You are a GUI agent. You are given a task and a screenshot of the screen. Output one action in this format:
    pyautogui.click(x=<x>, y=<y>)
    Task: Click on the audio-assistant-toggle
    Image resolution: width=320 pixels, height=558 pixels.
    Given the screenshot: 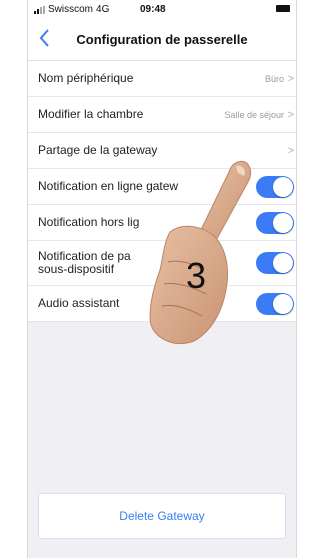 What is the action you would take?
    pyautogui.click(x=275, y=303)
    